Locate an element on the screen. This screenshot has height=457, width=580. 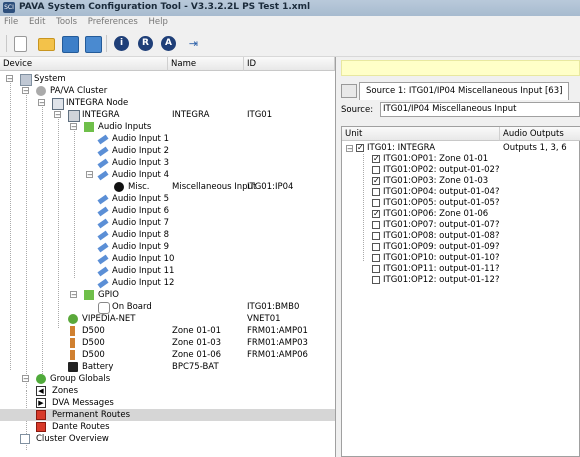
menu-edit: Edit is located at coordinates (37, 22).